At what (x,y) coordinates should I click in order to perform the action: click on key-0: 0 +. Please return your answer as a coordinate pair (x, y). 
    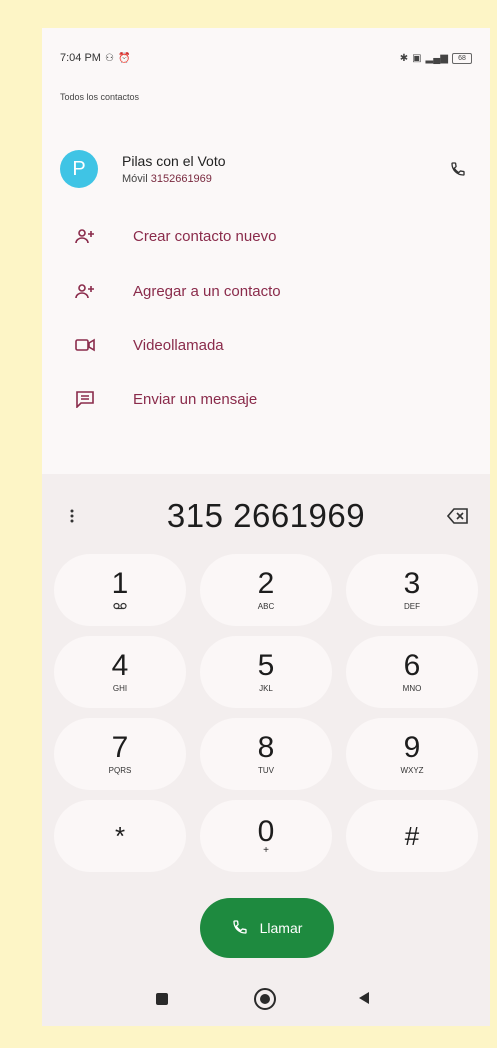
    Looking at the image, I should click on (266, 836).